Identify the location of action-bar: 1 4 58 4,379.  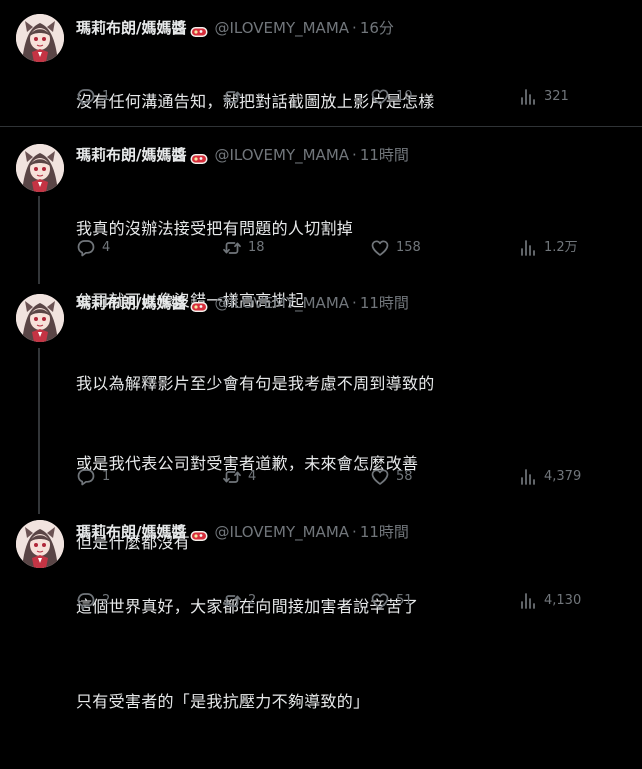
(336, 477).